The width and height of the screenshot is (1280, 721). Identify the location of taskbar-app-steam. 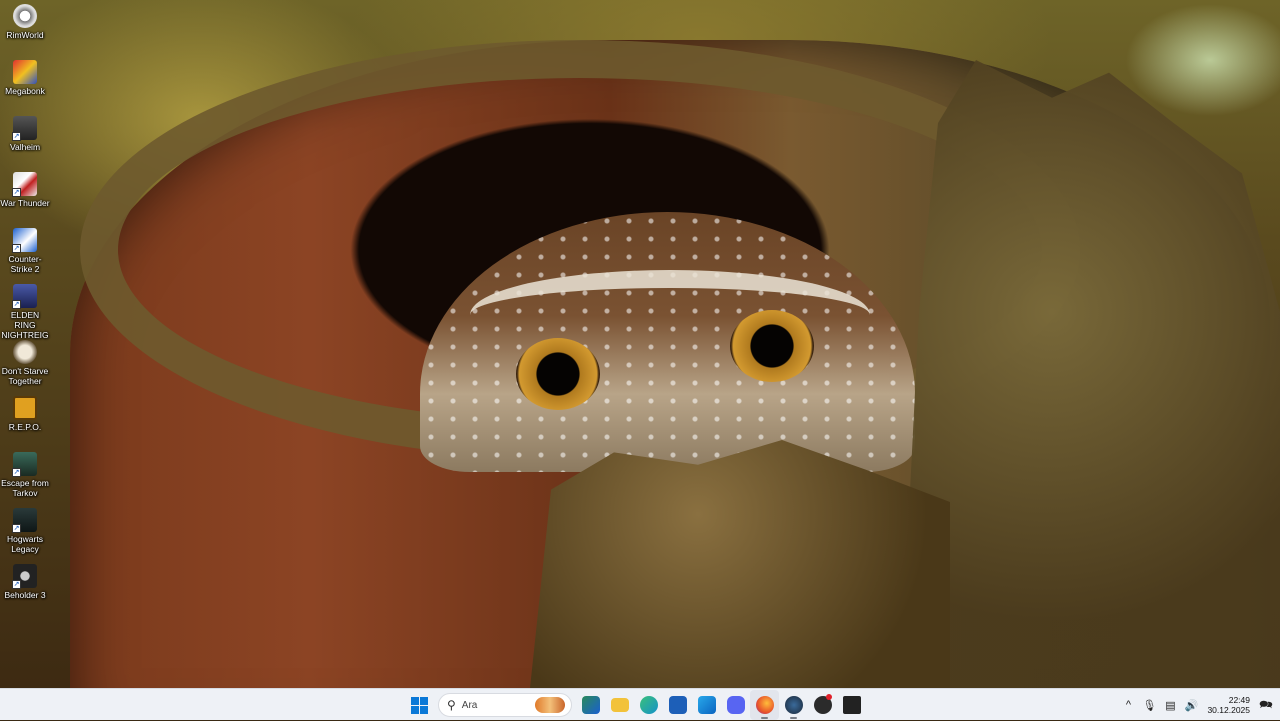
(793, 705).